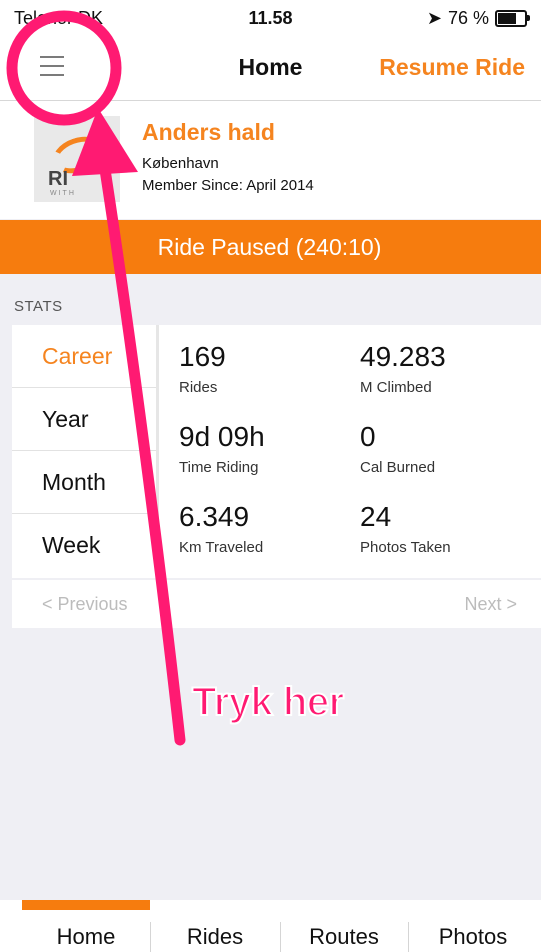 The width and height of the screenshot is (541, 952). I want to click on stat-value: 169, so click(202, 356).